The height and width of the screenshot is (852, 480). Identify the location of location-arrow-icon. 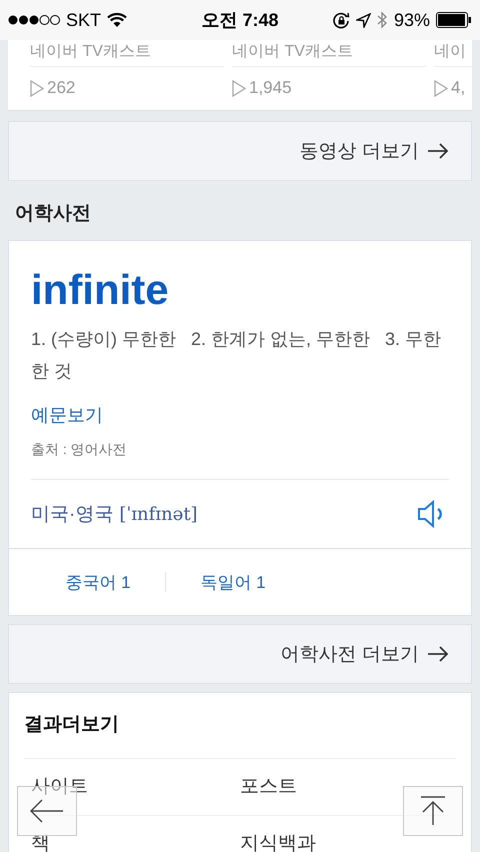
(363, 20).